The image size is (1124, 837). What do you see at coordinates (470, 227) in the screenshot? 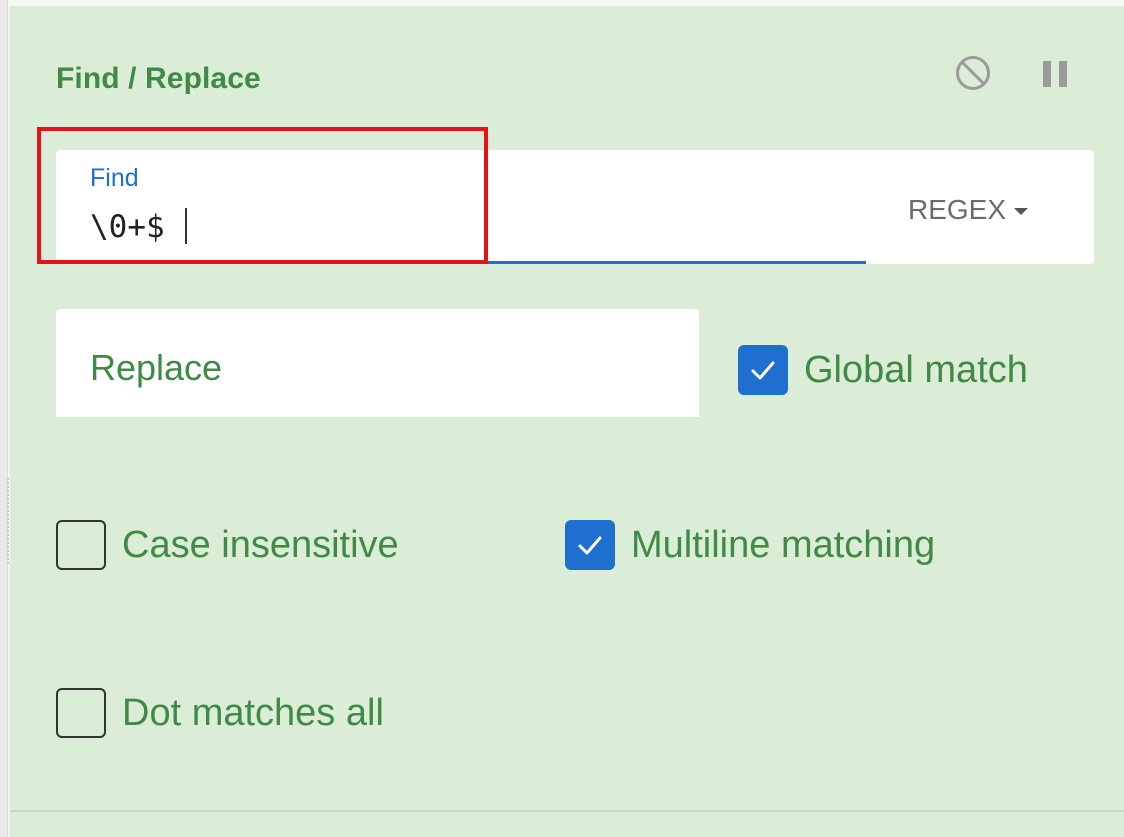
I see `find-input` at bounding box center [470, 227].